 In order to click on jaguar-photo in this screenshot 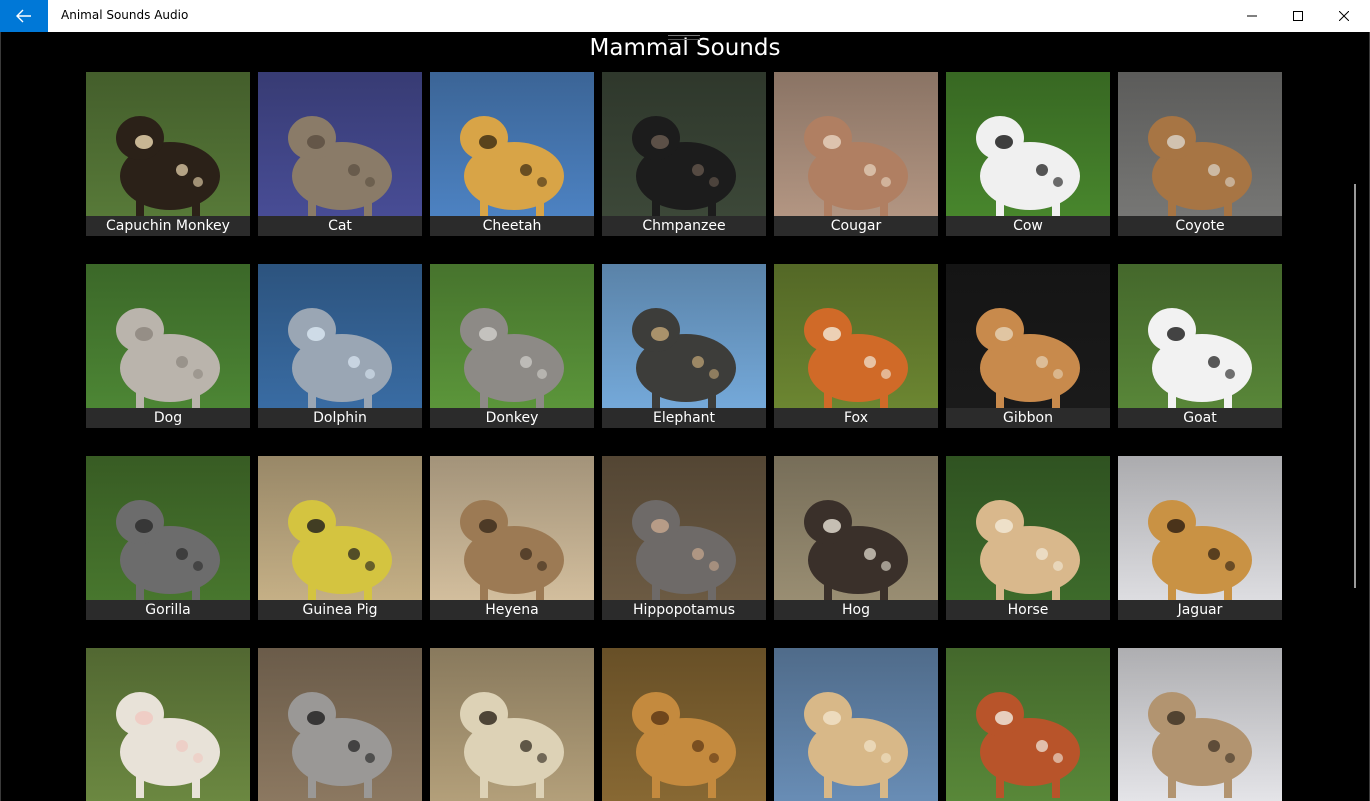, I will do `click(1200, 538)`.